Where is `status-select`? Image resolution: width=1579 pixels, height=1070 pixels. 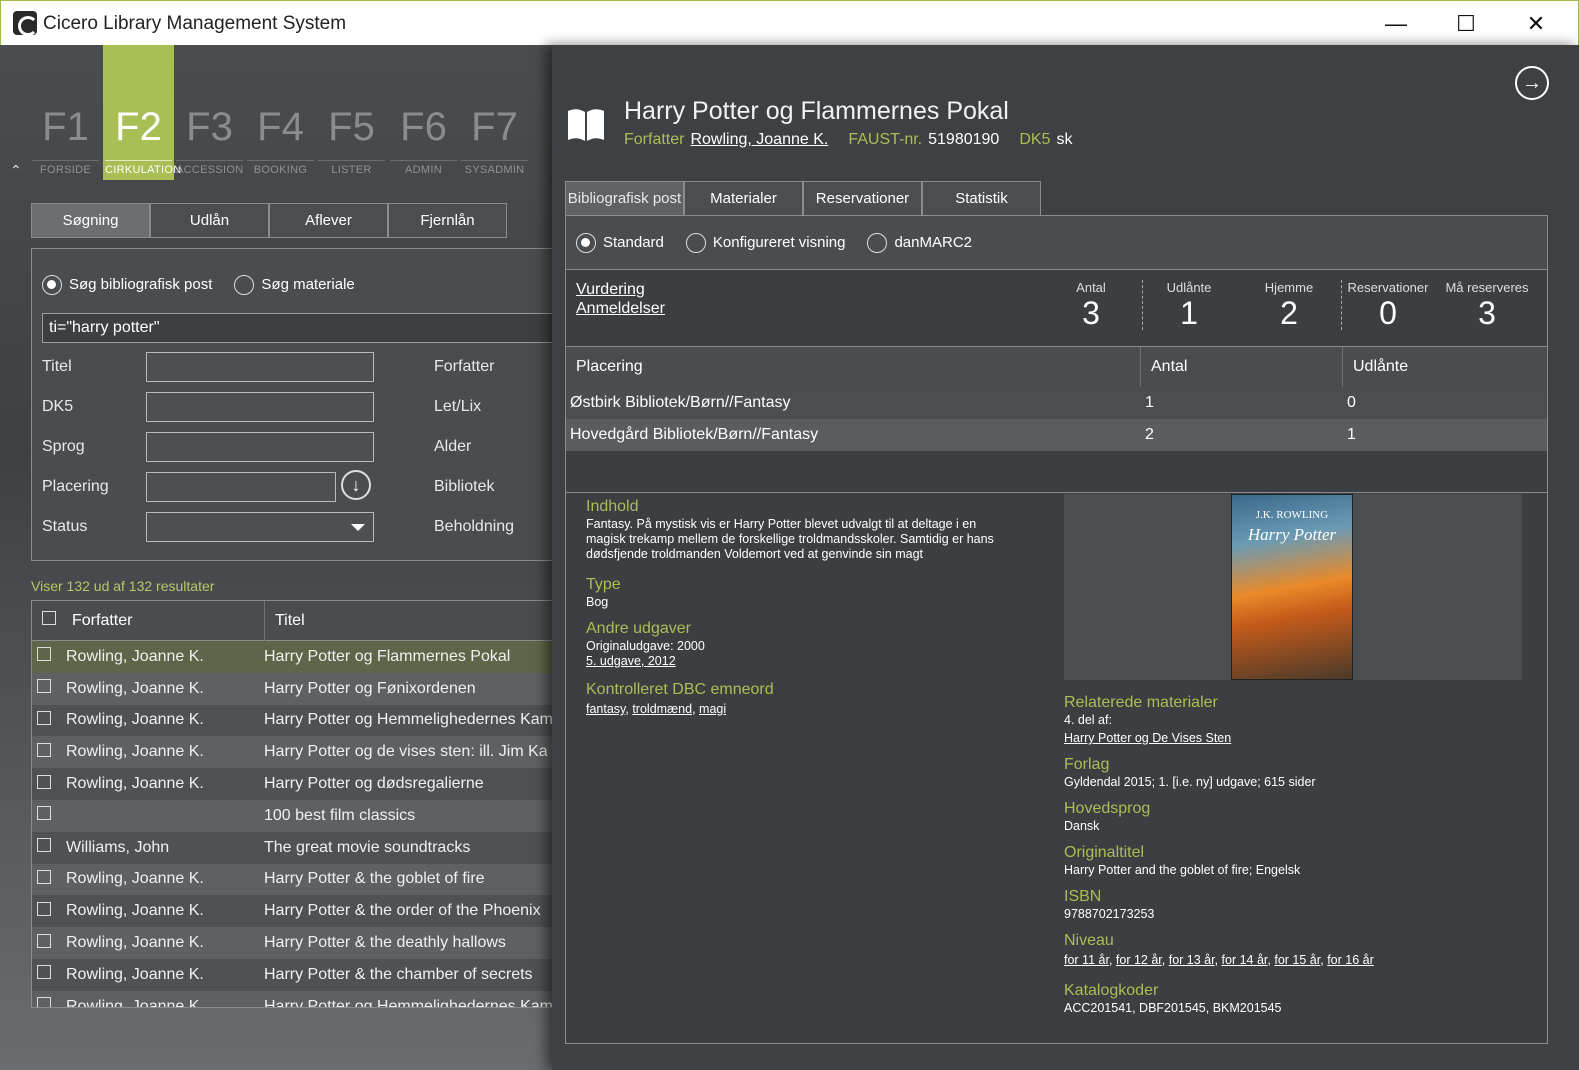
status-select is located at coordinates (260, 527).